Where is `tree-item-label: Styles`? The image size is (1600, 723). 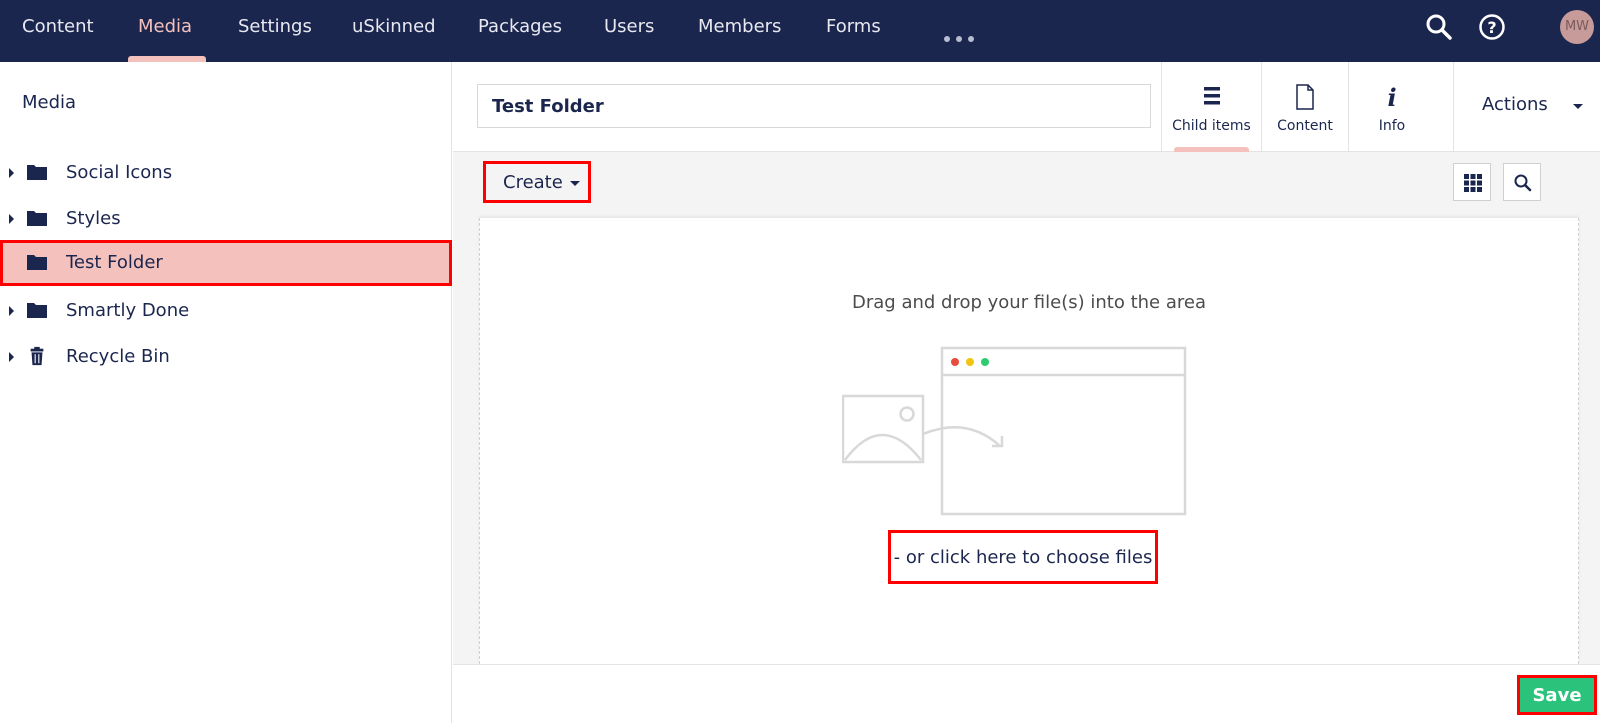 tree-item-label: Styles is located at coordinates (93, 218).